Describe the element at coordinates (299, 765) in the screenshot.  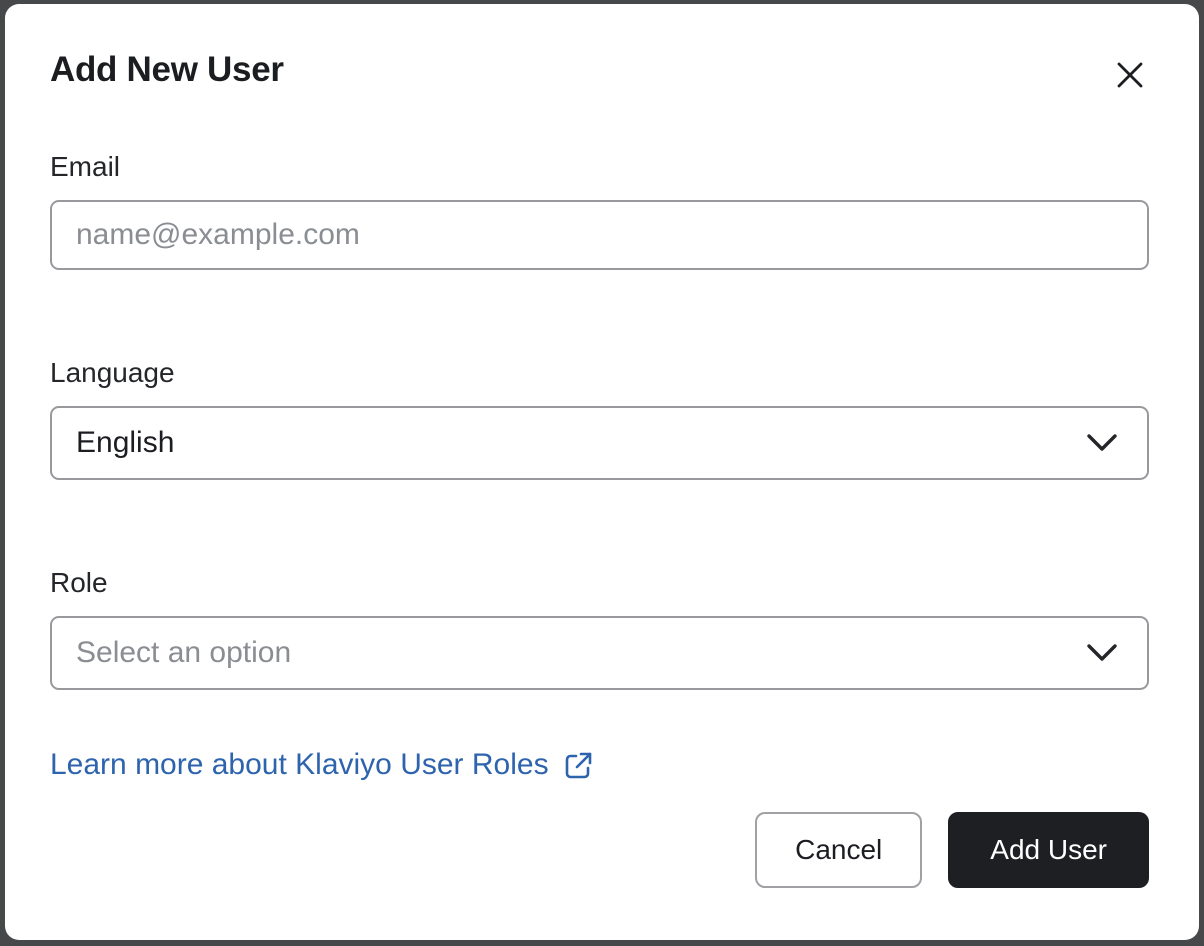
I see `learn-more-link: Learn more about Klaviyo User Roles` at that location.